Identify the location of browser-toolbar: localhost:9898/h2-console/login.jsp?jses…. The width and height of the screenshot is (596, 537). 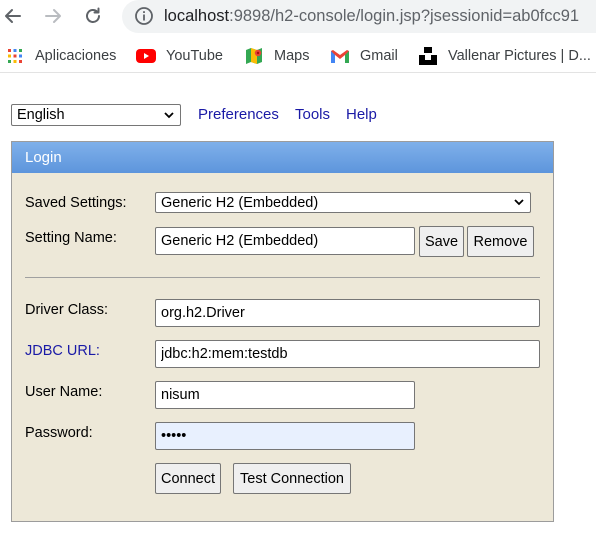
(298, 17).